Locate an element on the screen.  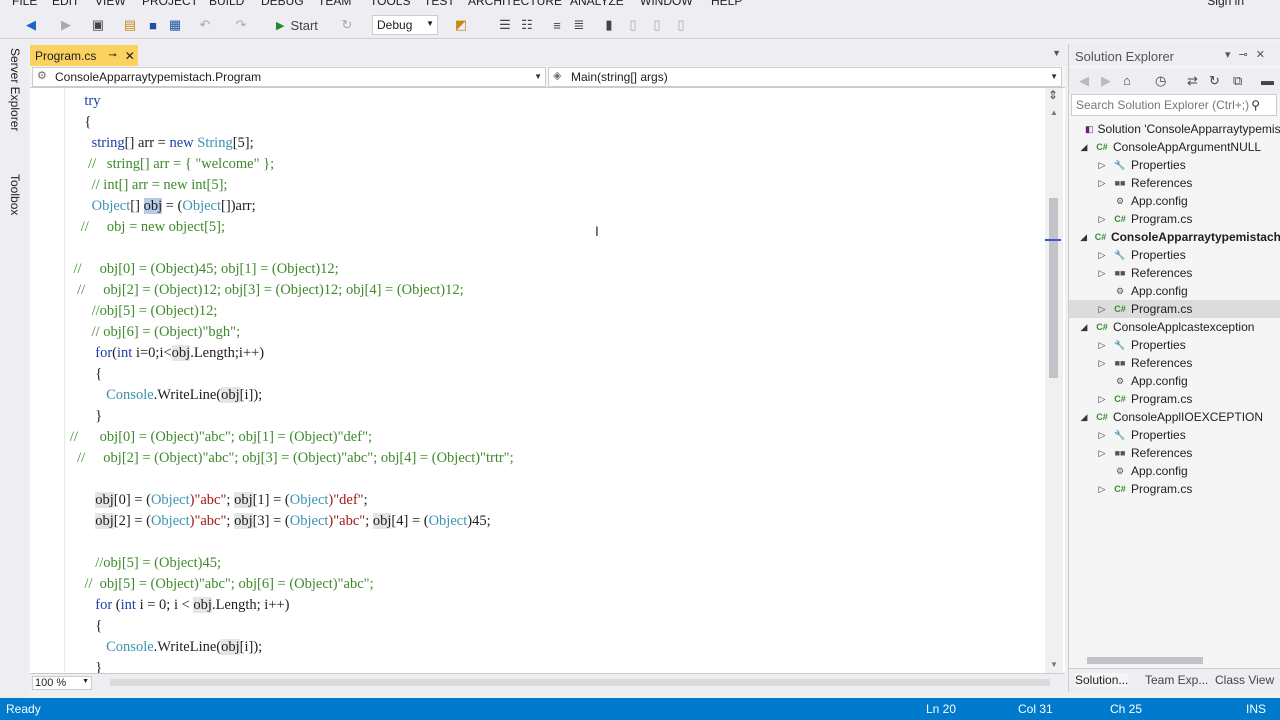
code-line: // int[] arr = new int[5]; is located at coordinates (532, 185).